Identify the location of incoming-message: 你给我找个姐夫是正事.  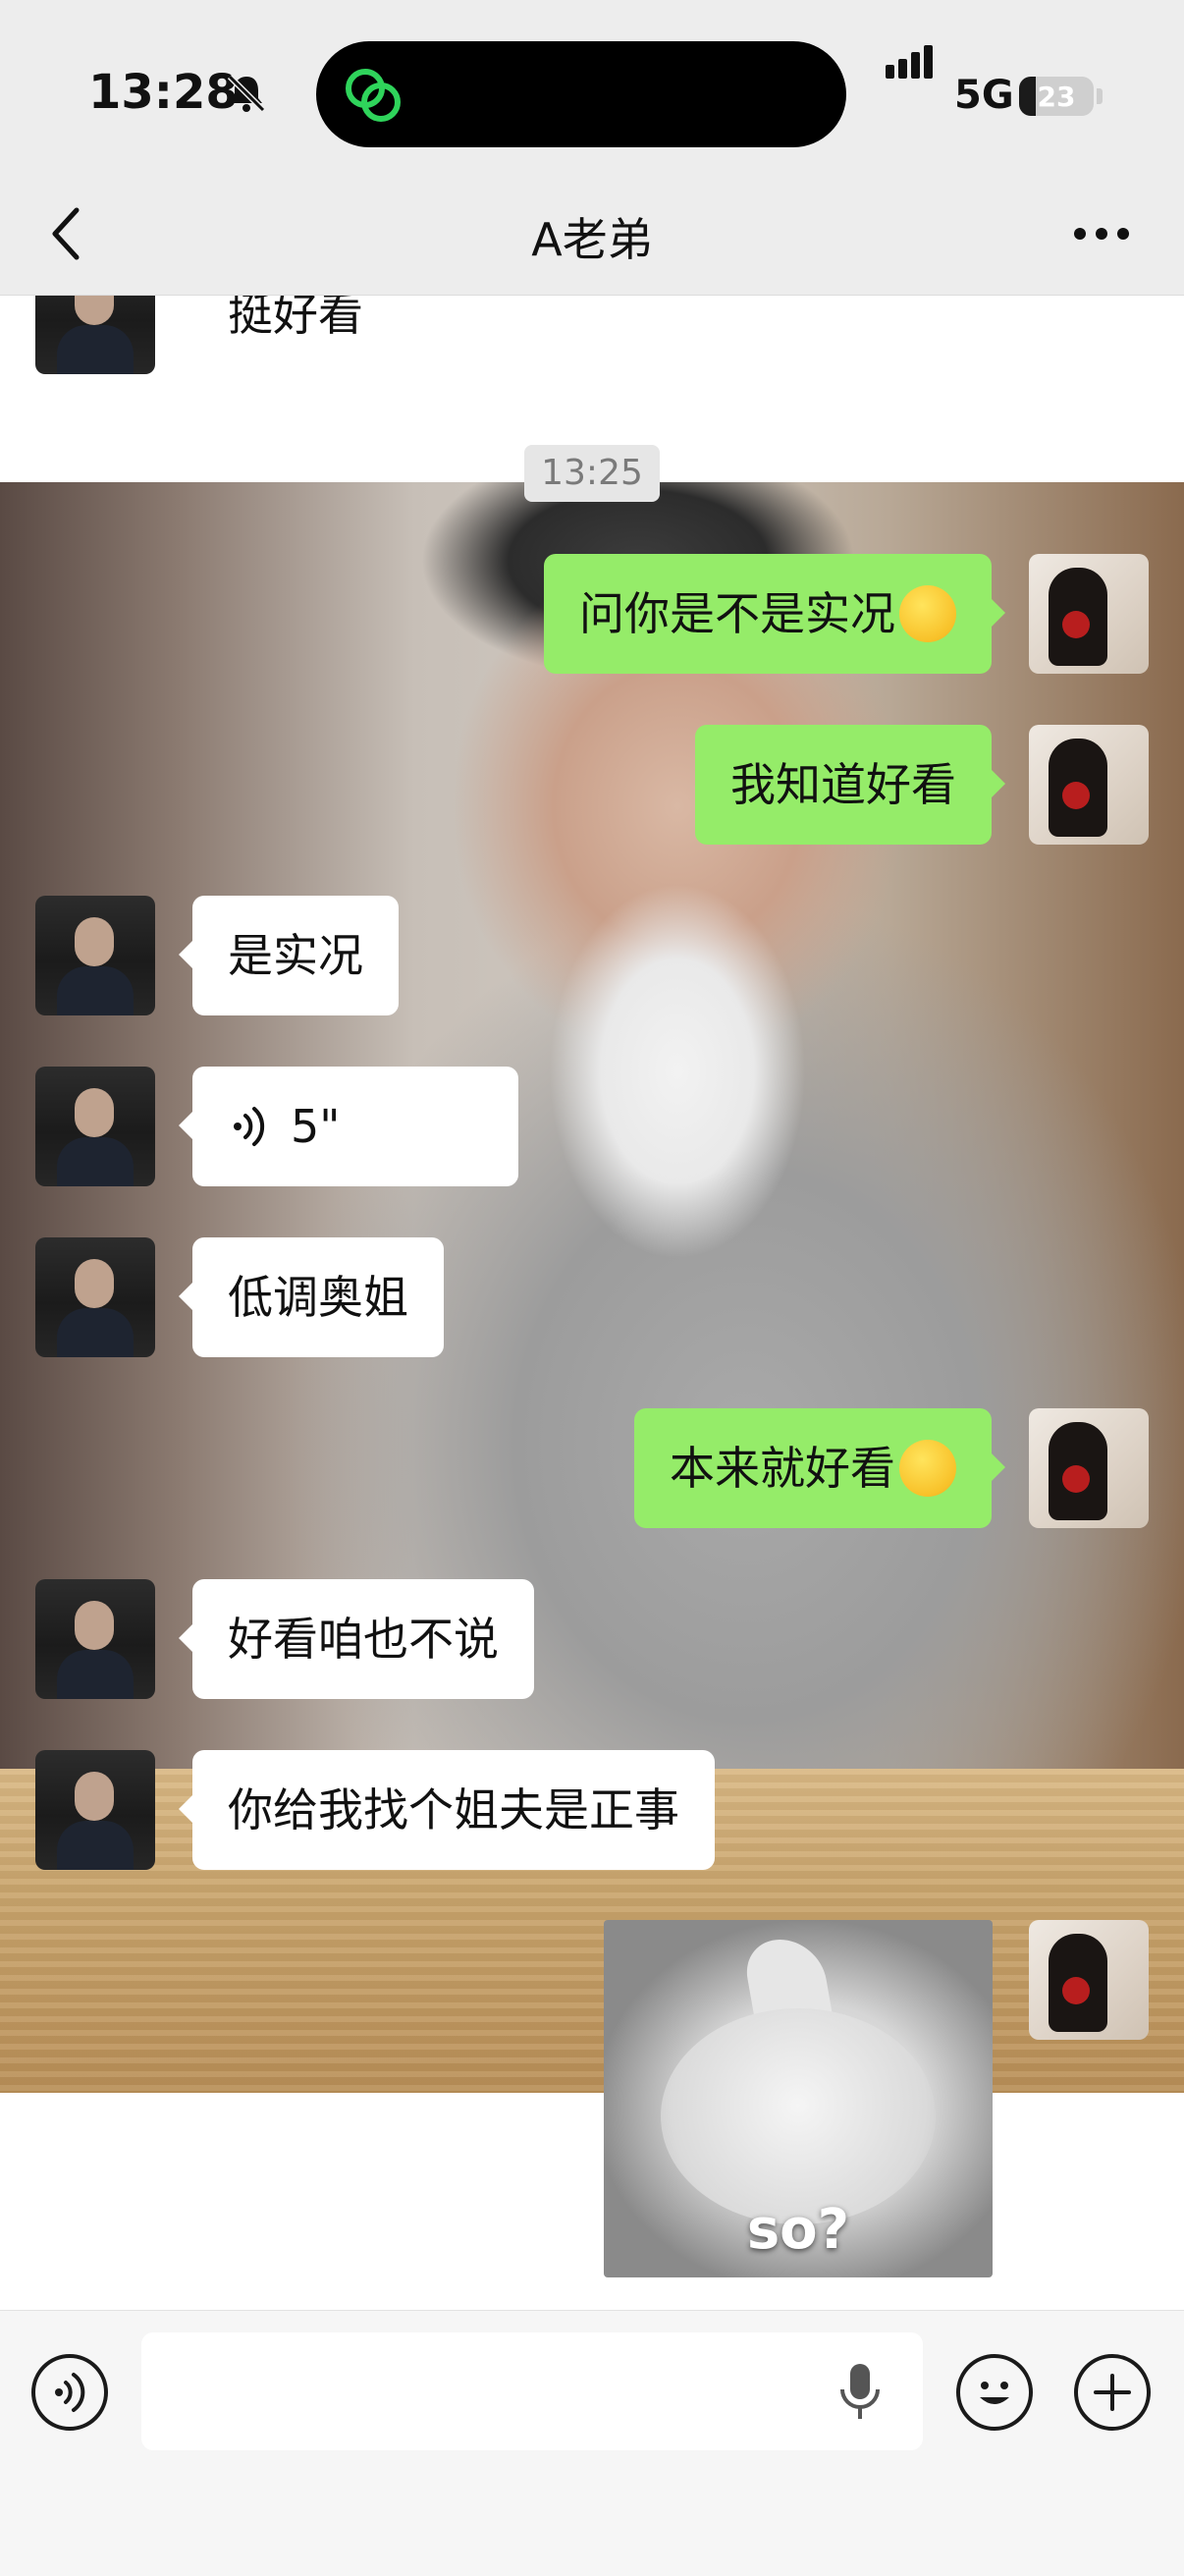
(447, 1810).